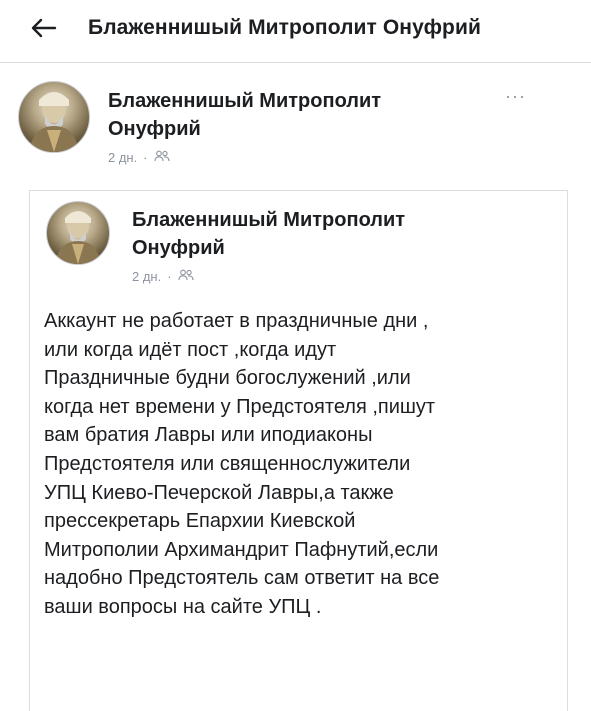 The height and width of the screenshot is (711, 591). What do you see at coordinates (241, 549) in the screenshot?
I see `post-text-line: Митрополии Архимандрит Пафнутий,если` at bounding box center [241, 549].